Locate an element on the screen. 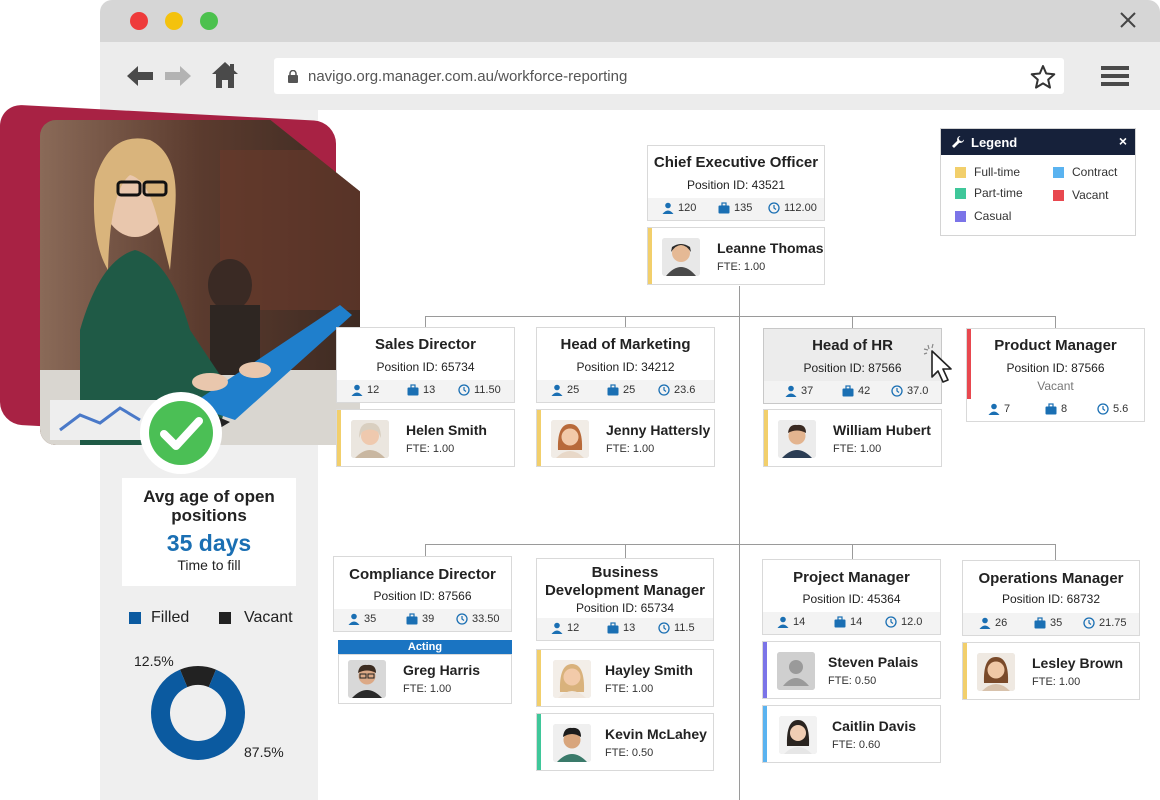 This screenshot has height=800, width=1160. legend-label-vacant: Vacant is located at coordinates (1090, 195).